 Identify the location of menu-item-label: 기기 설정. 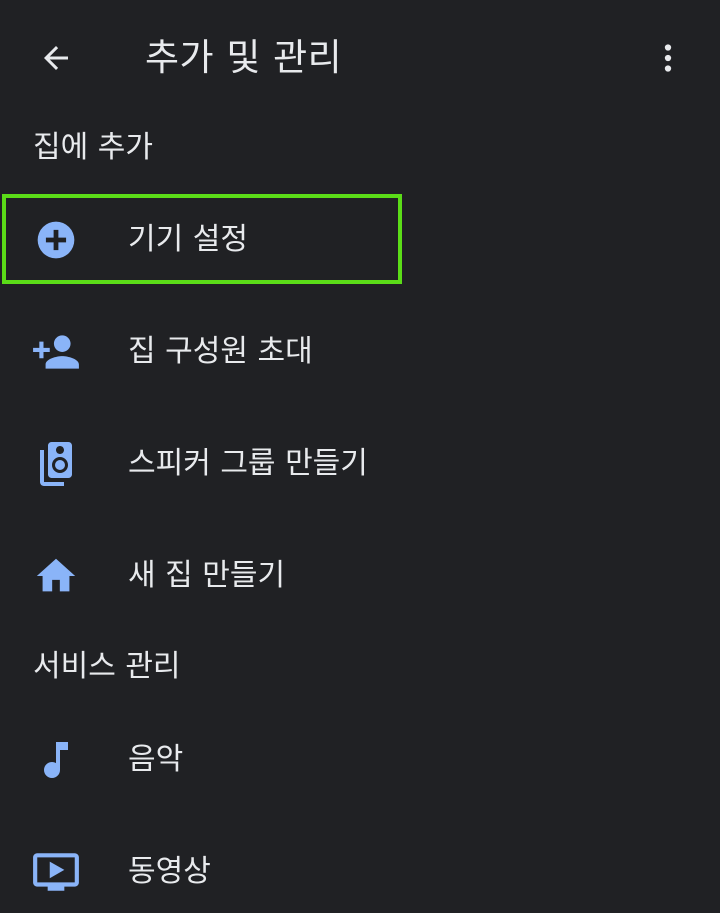
(188, 239).